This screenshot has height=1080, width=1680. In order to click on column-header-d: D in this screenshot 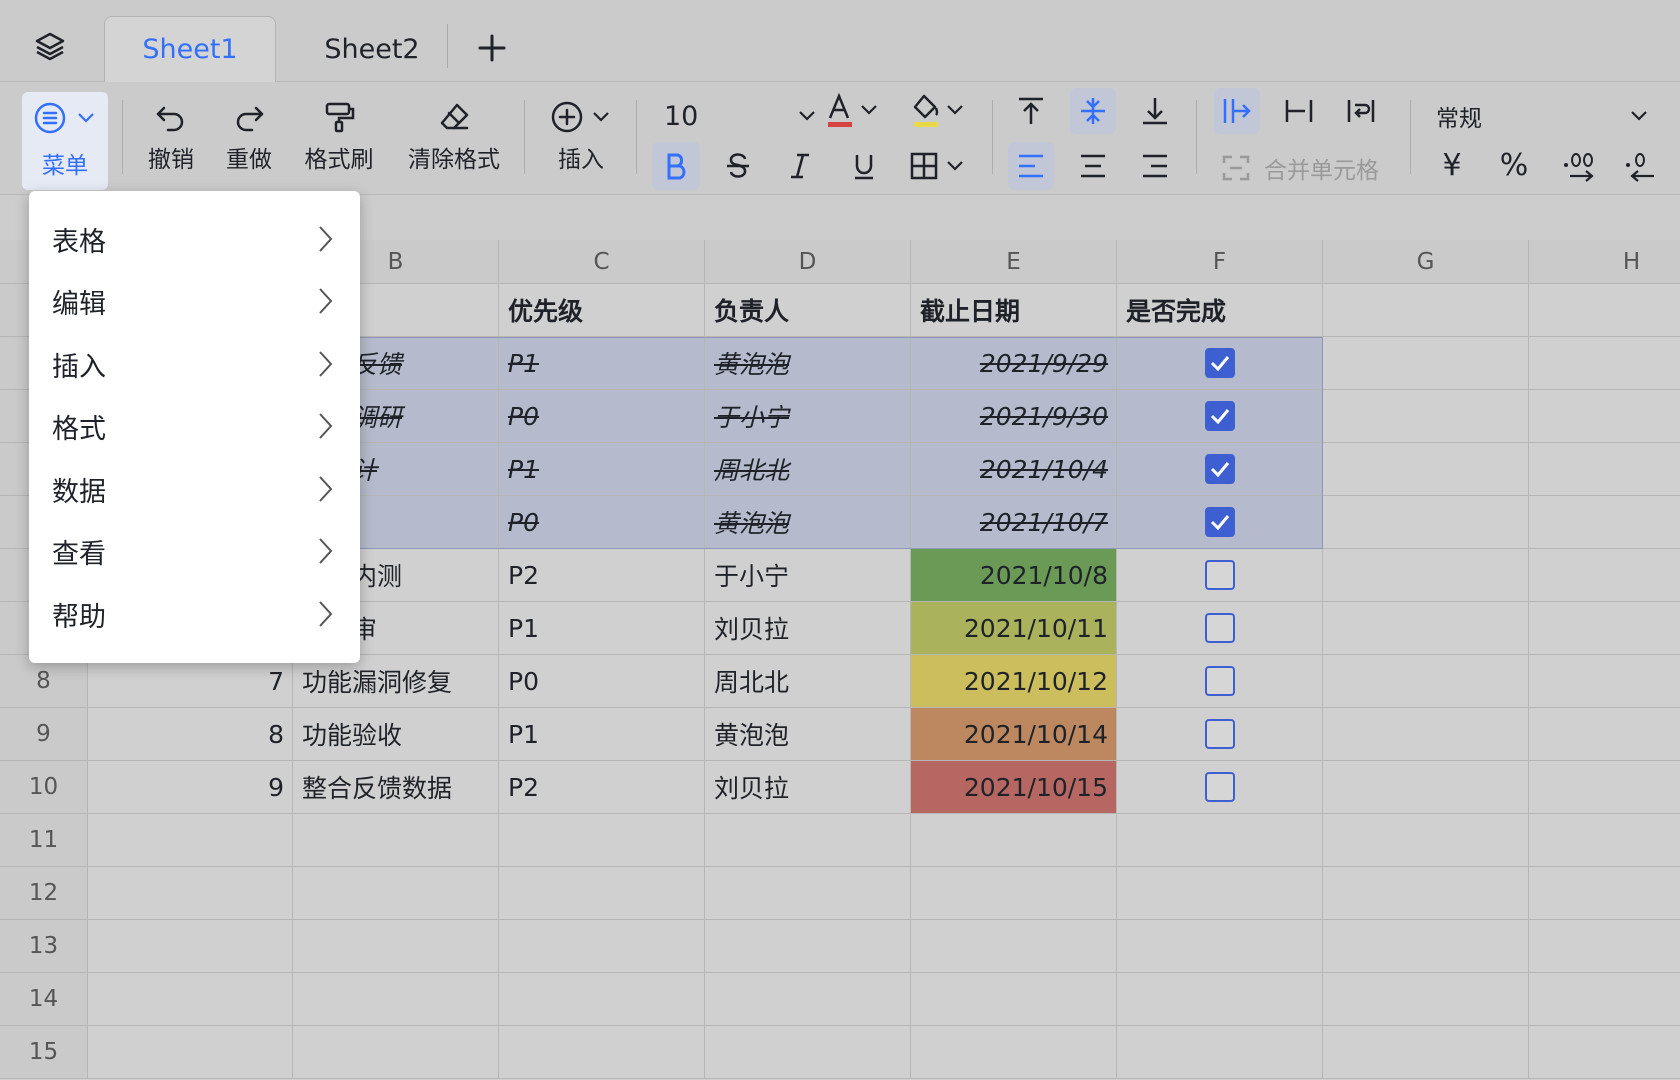, I will do `click(808, 262)`.